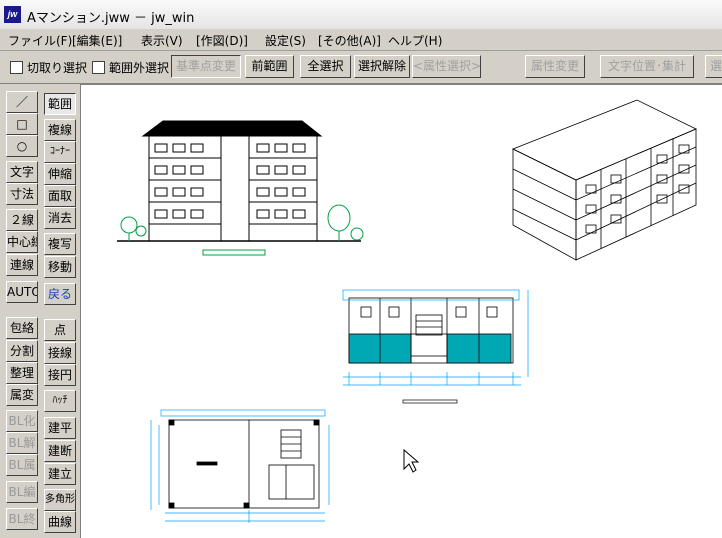 This screenshot has width=722, height=538. What do you see at coordinates (60, 130) in the screenshot?
I see `tool-parallel: 複線` at bounding box center [60, 130].